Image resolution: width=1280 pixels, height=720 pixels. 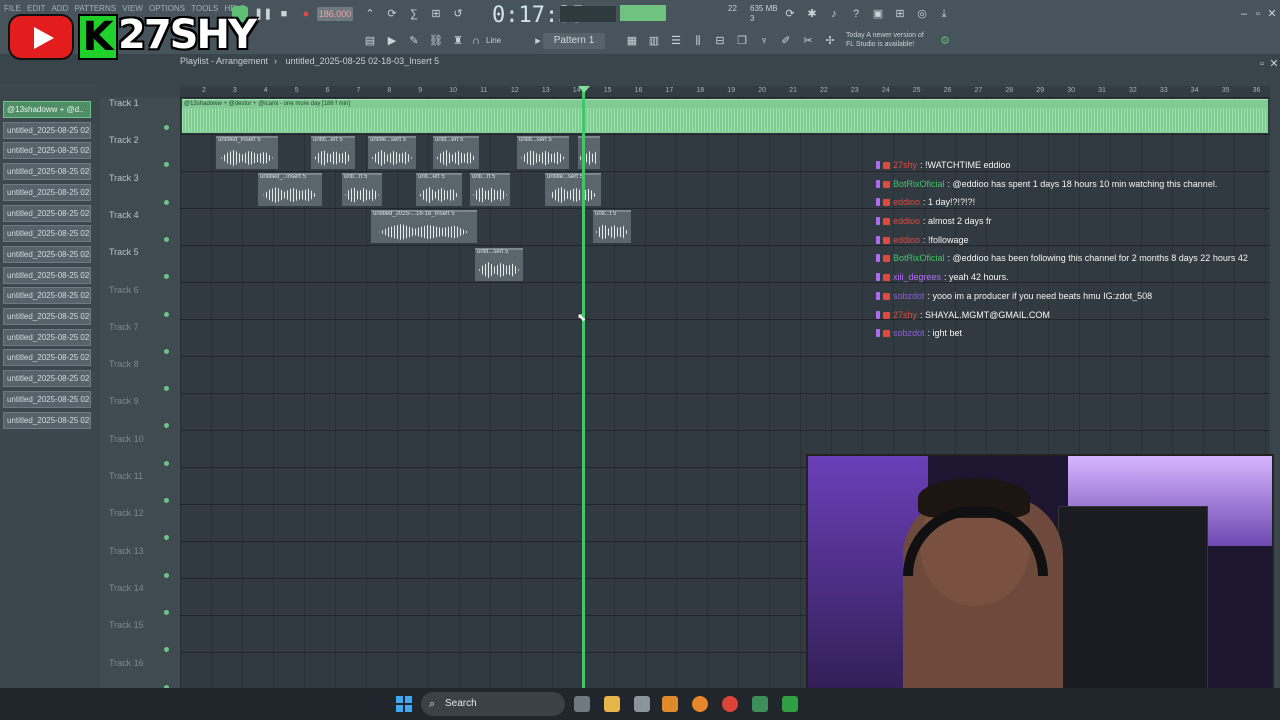 I want to click on wait-icon: ⟳, so click(x=392, y=14).